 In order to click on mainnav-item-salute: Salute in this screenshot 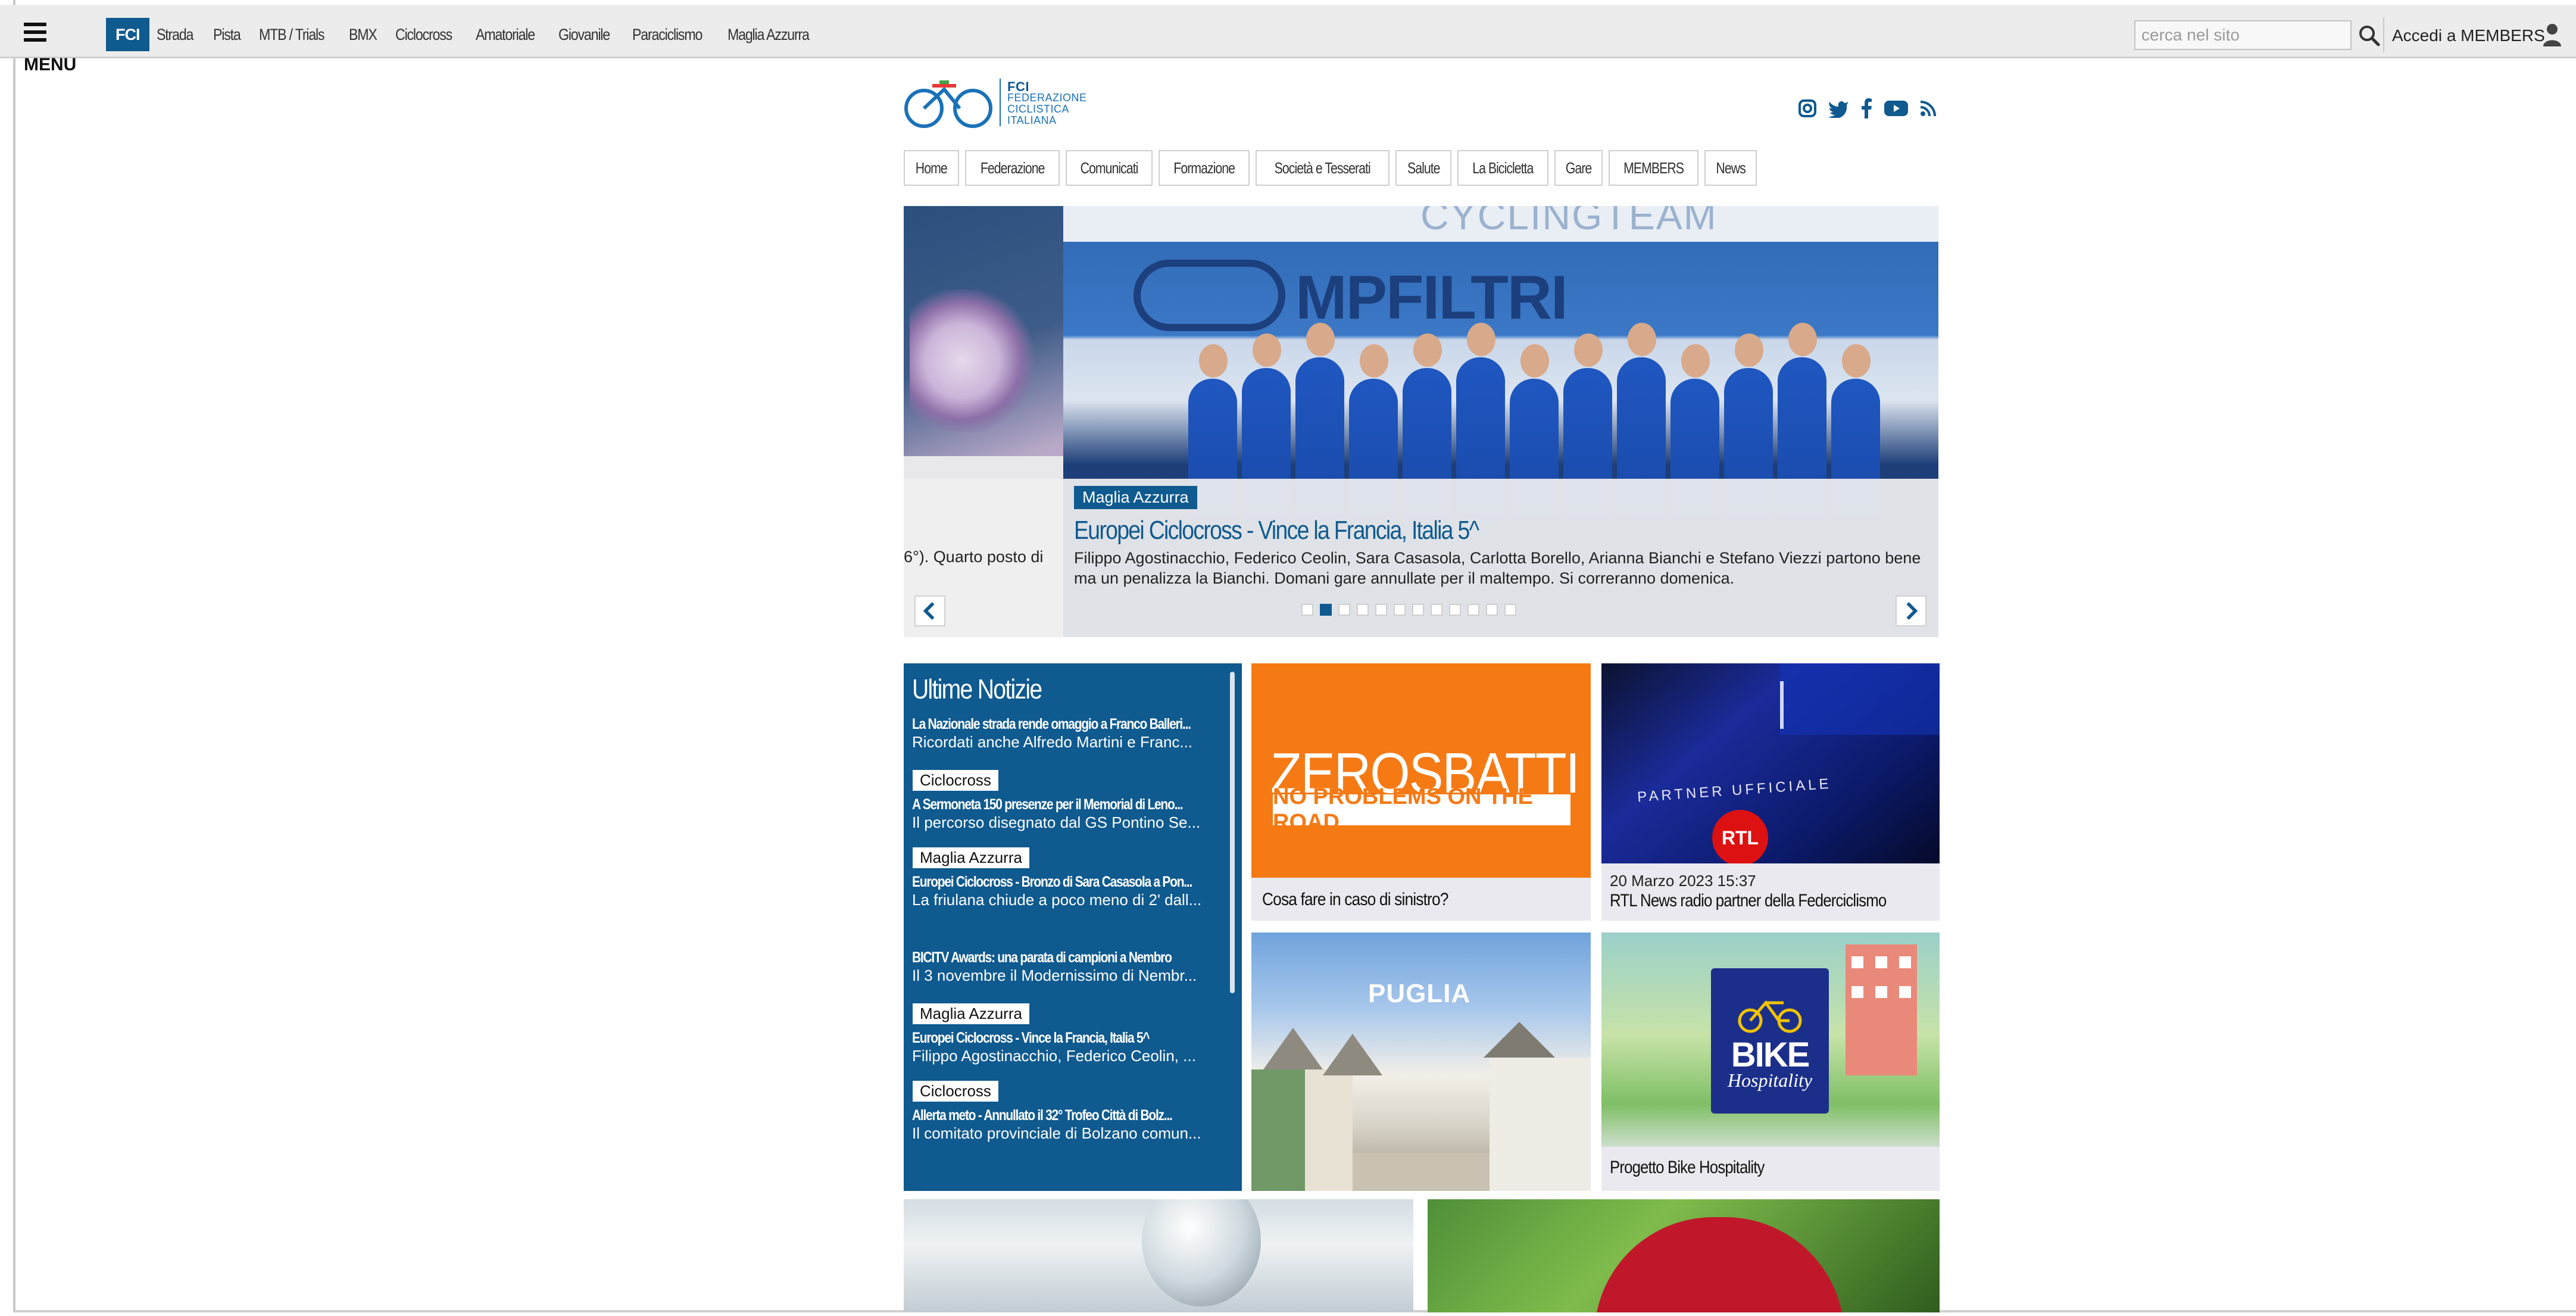, I will do `click(1423, 168)`.